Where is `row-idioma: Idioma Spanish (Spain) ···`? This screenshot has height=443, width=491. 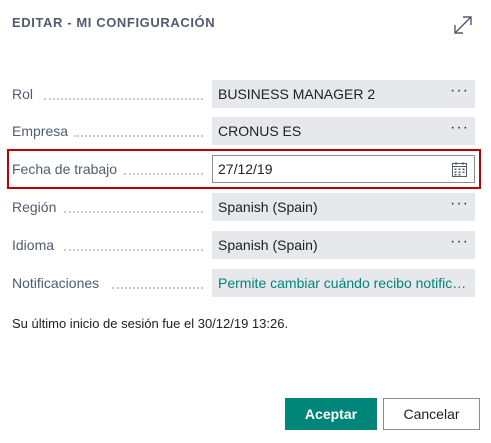 row-idioma: Idioma Spanish (Spain) ··· is located at coordinates (245, 245).